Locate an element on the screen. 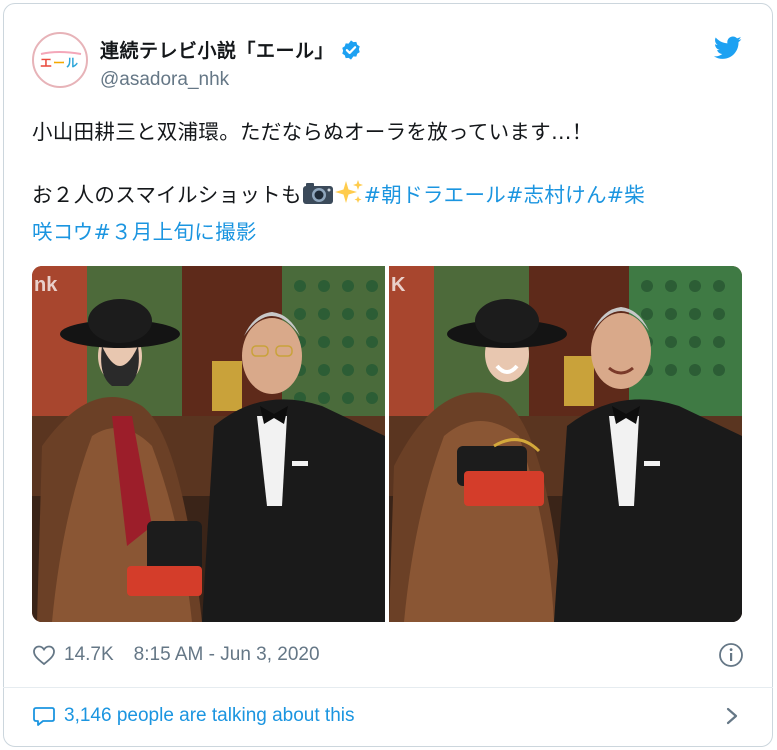 Image resolution: width=777 pixels, height=750 pixels. like-count: 14.7K is located at coordinates (89, 655).